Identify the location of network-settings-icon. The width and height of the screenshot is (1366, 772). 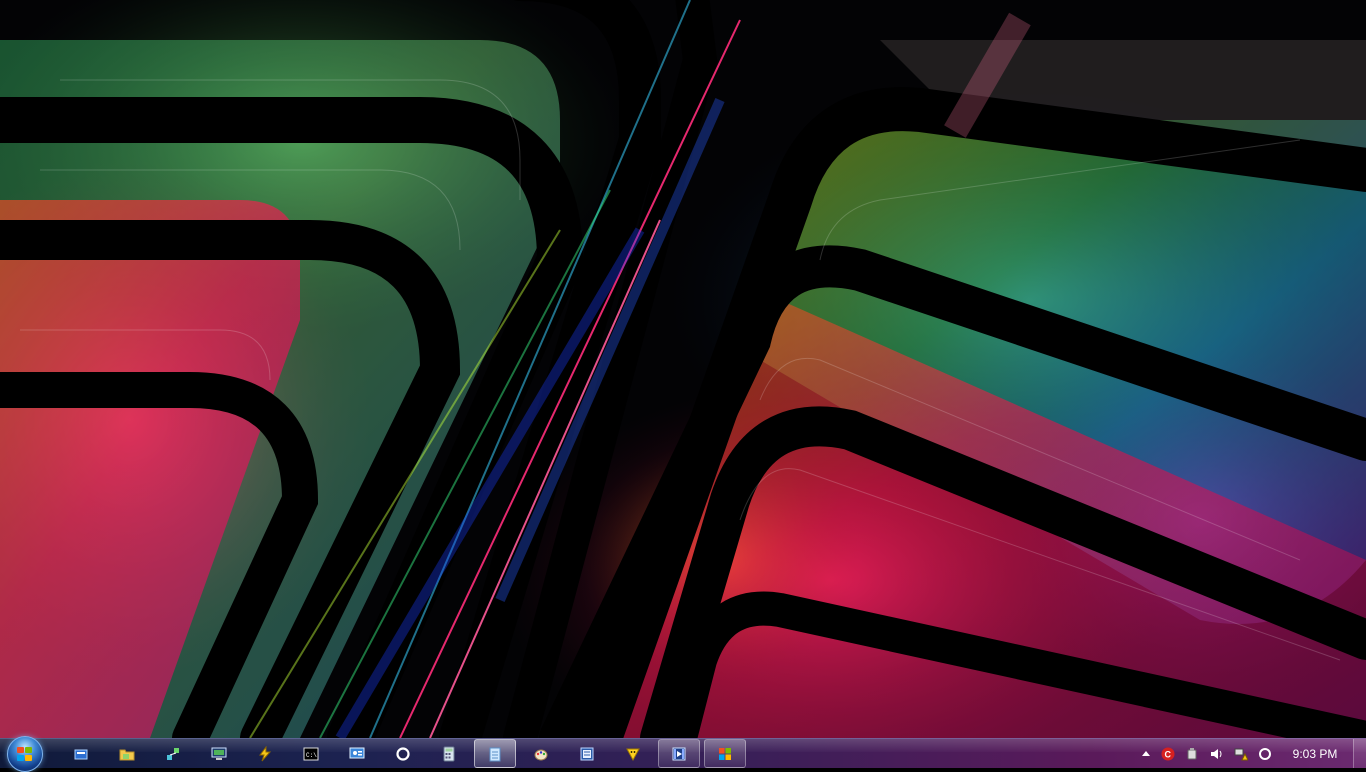
(173, 753).